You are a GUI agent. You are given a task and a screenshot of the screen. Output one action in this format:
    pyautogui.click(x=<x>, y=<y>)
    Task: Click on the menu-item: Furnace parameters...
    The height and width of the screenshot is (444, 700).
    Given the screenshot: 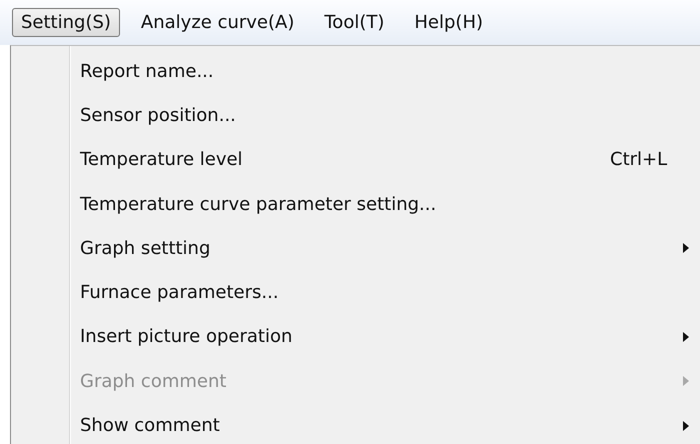 What is the action you would take?
    pyautogui.click(x=385, y=292)
    